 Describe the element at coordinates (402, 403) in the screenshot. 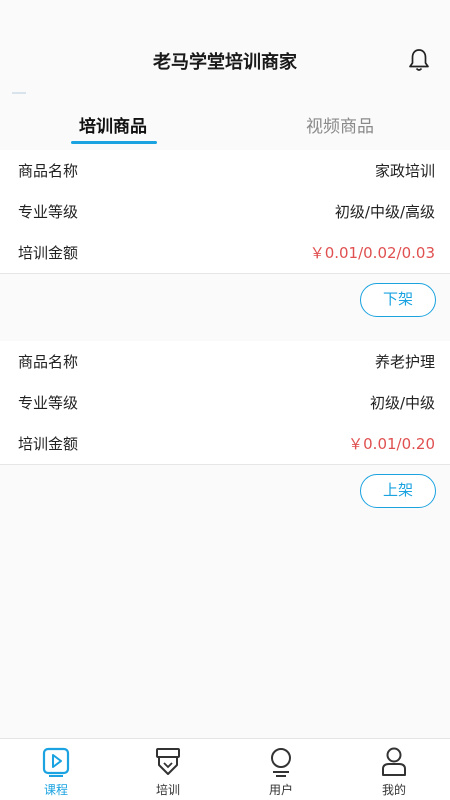

I see `row-value: 初级/中级` at that location.